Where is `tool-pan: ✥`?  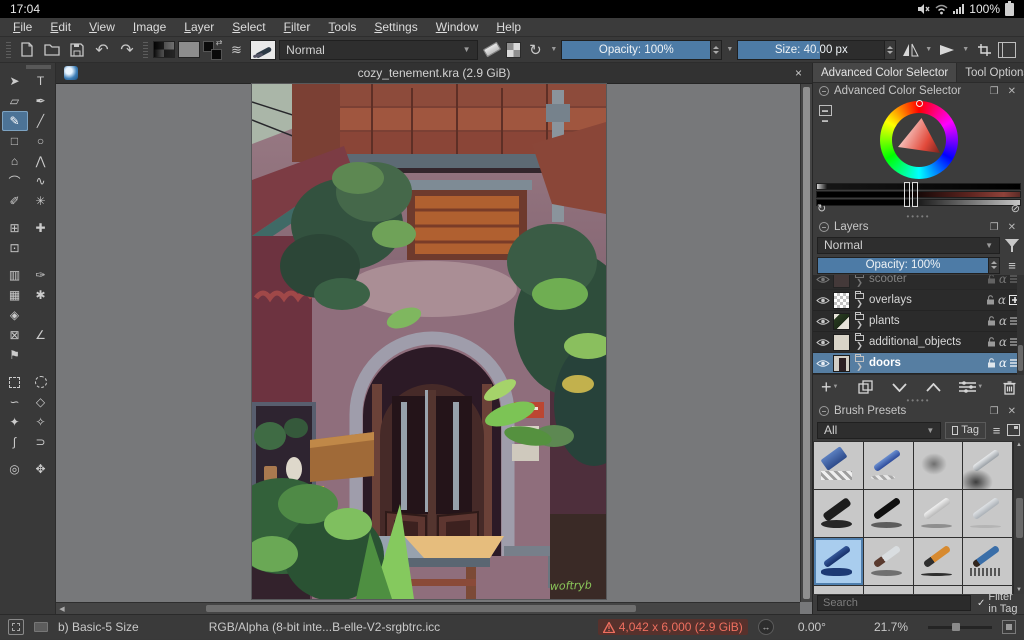 tool-pan: ✥ is located at coordinates (41, 469).